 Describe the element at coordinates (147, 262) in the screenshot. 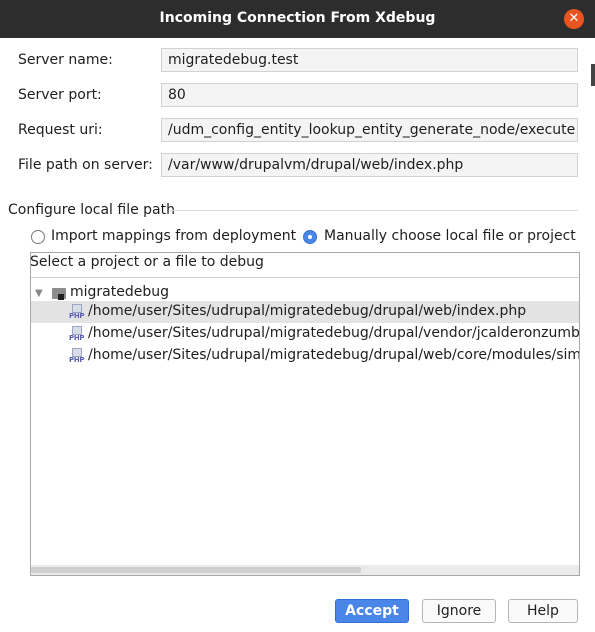

I see `panel-header: Select a project or a file to debug` at that location.